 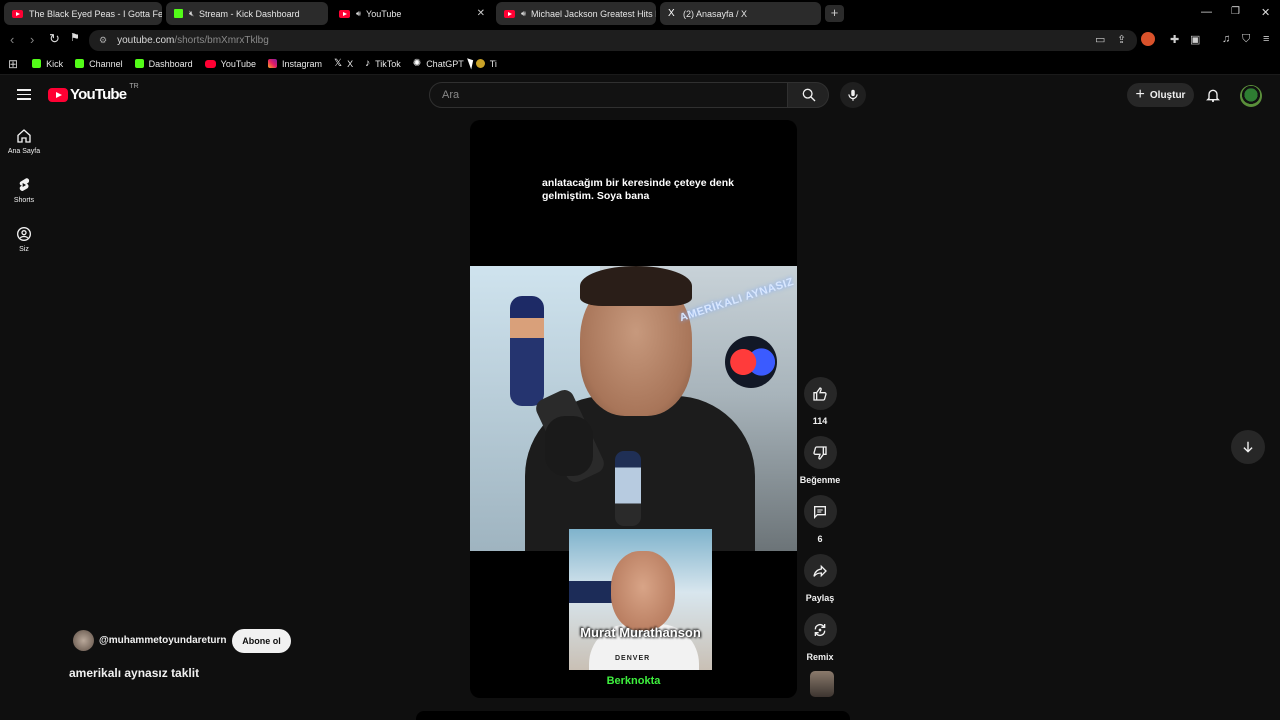 What do you see at coordinates (480, 63) in the screenshot?
I see `bookmark-icon` at bounding box center [480, 63].